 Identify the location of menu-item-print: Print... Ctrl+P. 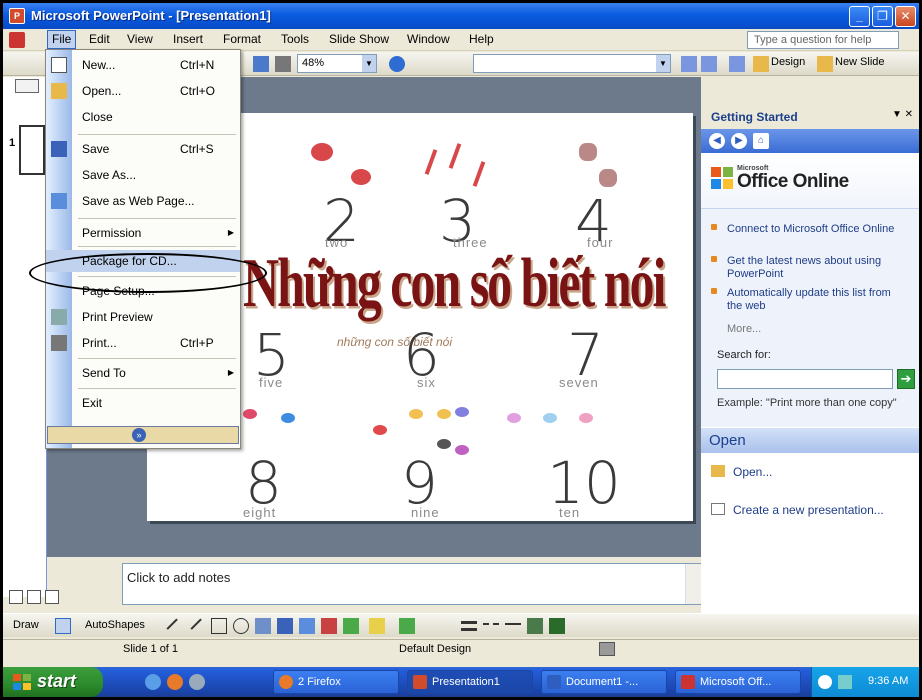
(143, 343).